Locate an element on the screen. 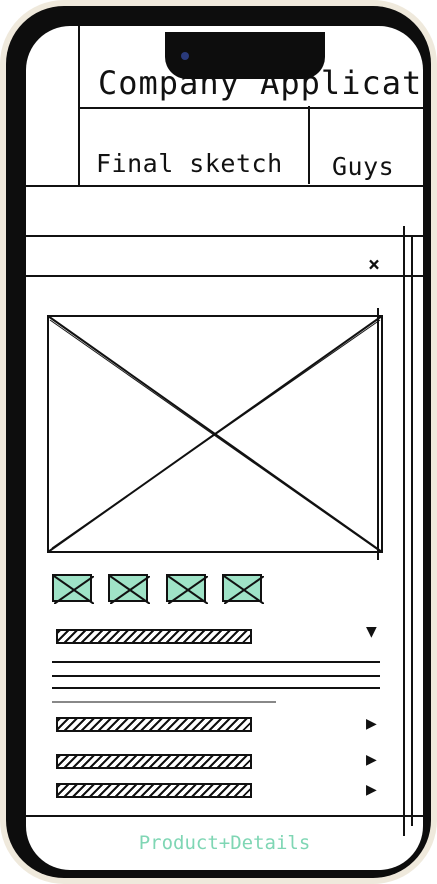  chevron-down-icon: ▼ is located at coordinates (371, 632).